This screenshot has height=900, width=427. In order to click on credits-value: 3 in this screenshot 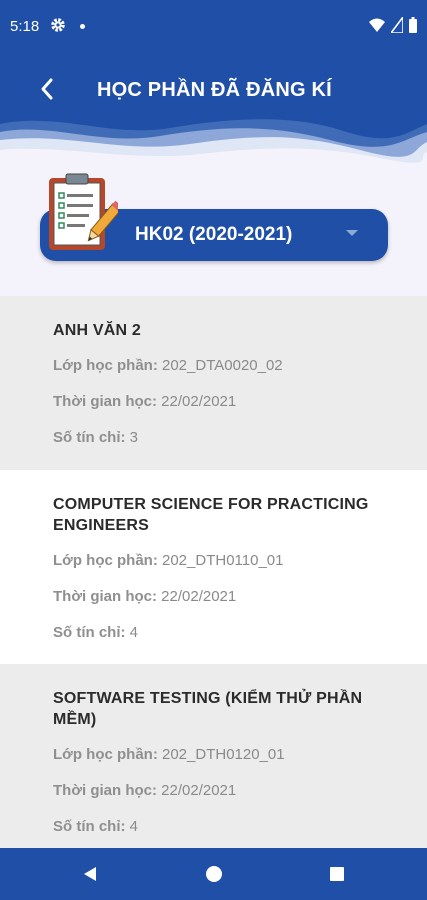, I will do `click(134, 437)`.